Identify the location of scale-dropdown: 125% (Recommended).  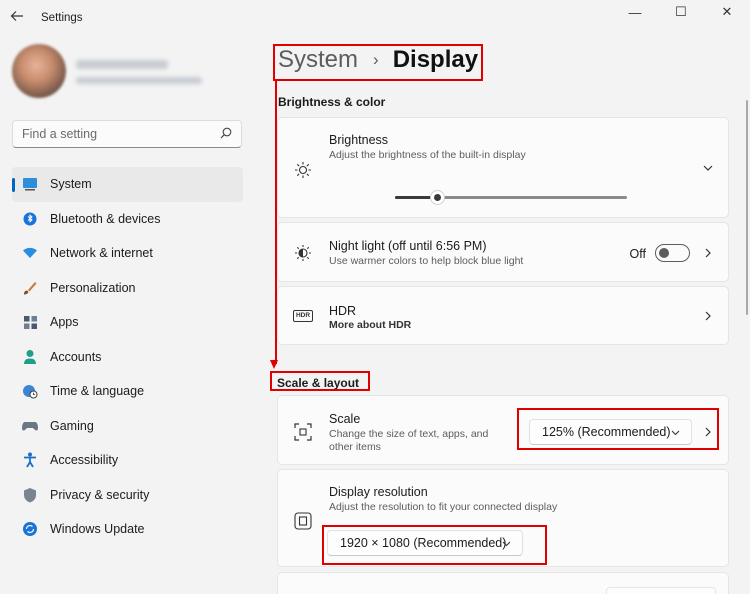
(610, 432).